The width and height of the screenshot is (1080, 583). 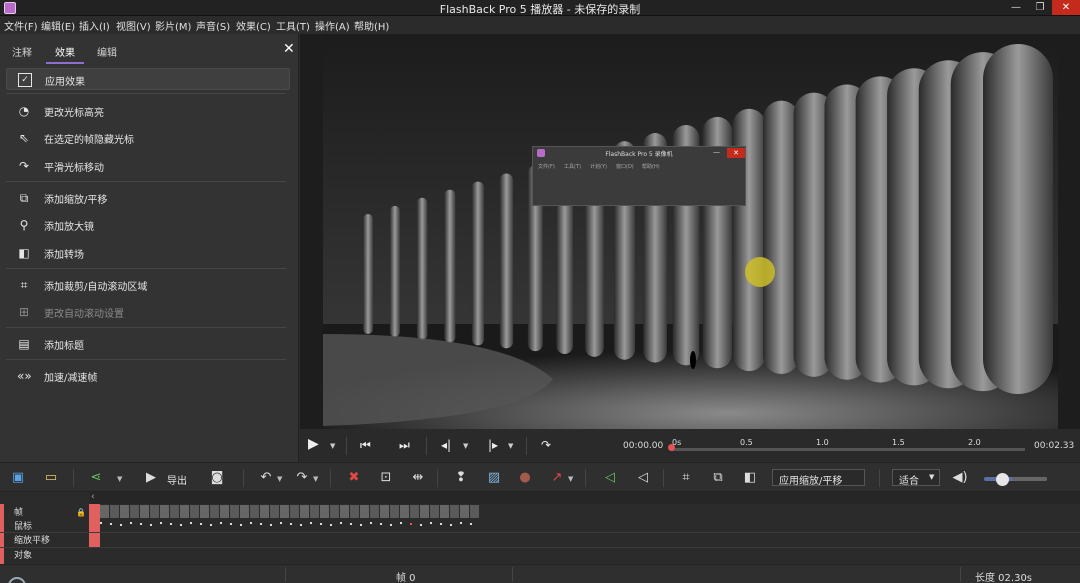 What do you see at coordinates (461, 478) in the screenshot?
I see `text-box-icon: ❢` at bounding box center [461, 478].